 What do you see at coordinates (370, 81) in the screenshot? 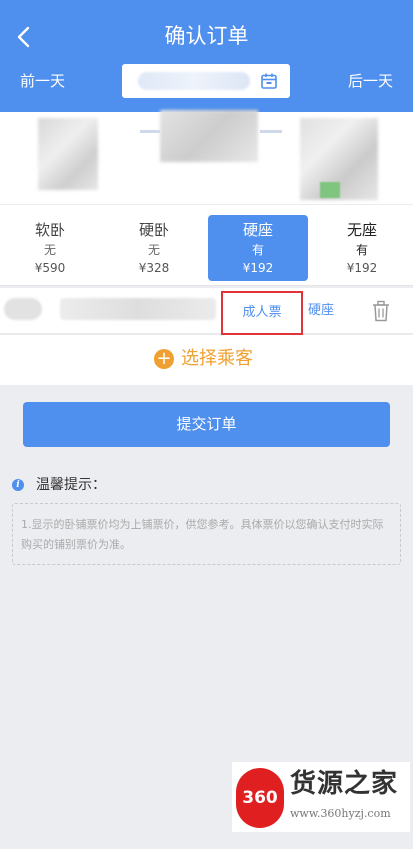
I see `next-day-button: 后一天` at bounding box center [370, 81].